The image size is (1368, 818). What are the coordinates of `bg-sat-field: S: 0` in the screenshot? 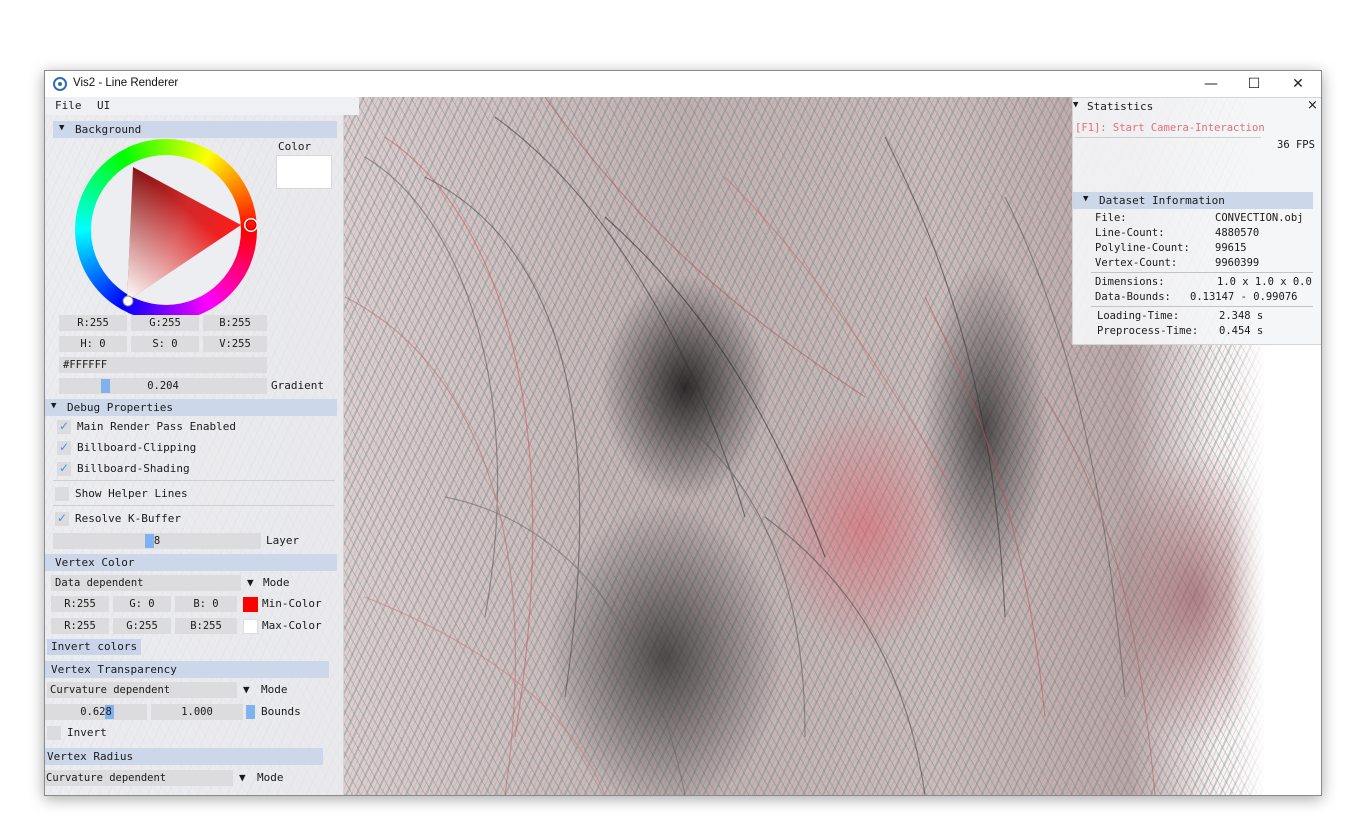 It's located at (165, 344).